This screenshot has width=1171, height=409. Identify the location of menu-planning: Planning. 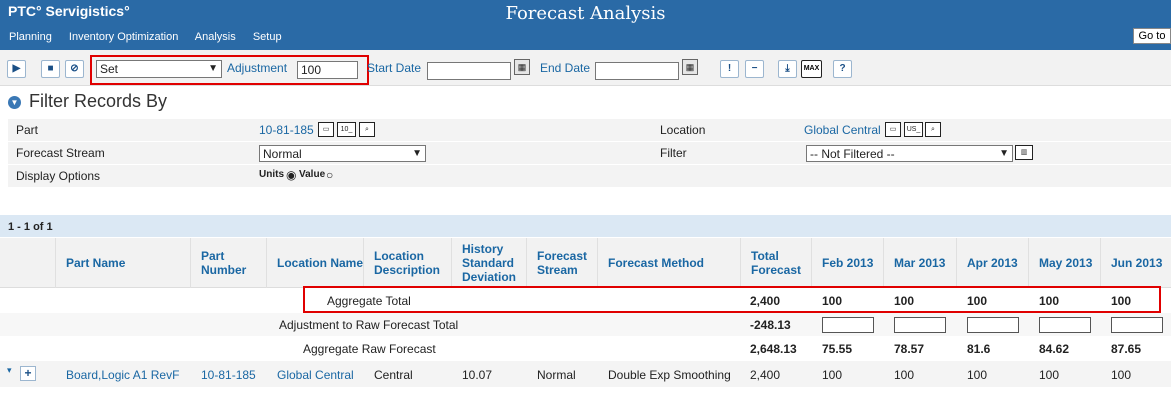
(30, 37).